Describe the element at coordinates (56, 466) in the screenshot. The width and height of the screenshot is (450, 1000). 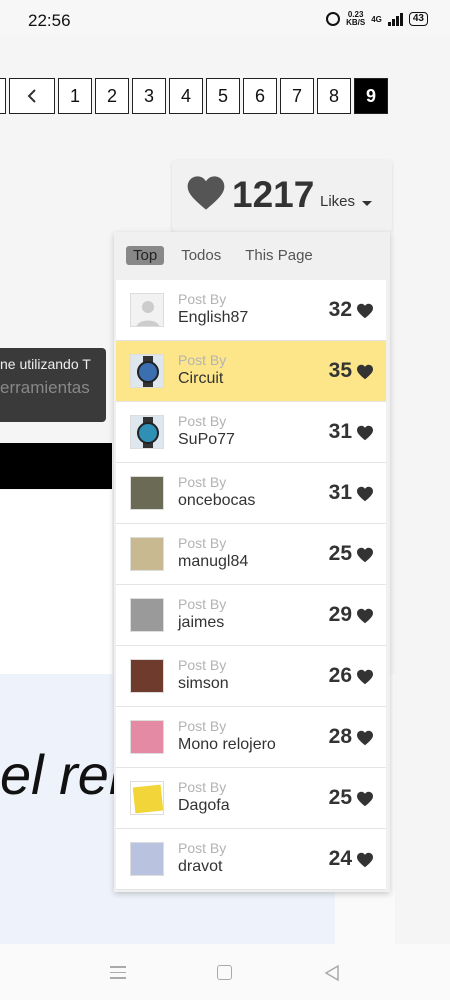
I see `black-bar` at that location.